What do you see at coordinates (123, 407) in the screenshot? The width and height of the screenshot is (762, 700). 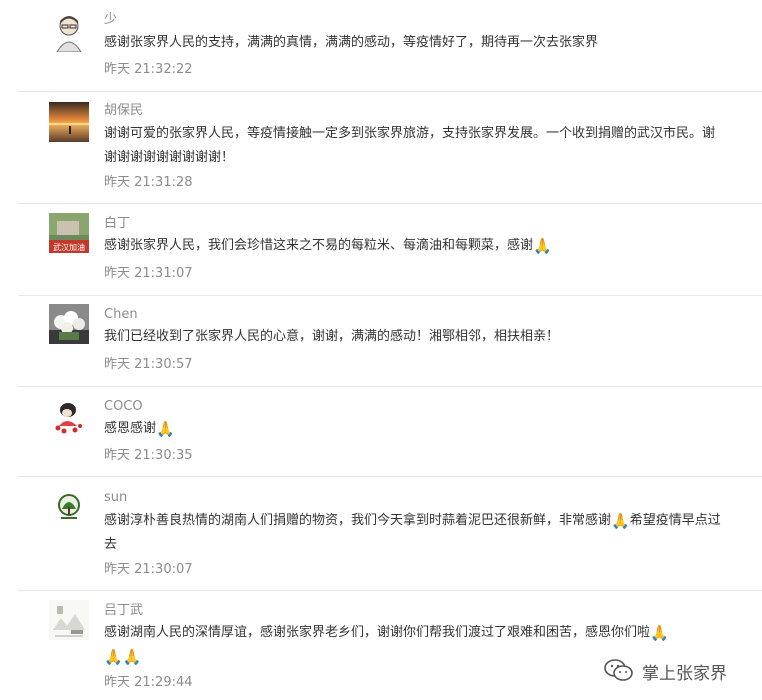 I see `comment-author: COCO` at bounding box center [123, 407].